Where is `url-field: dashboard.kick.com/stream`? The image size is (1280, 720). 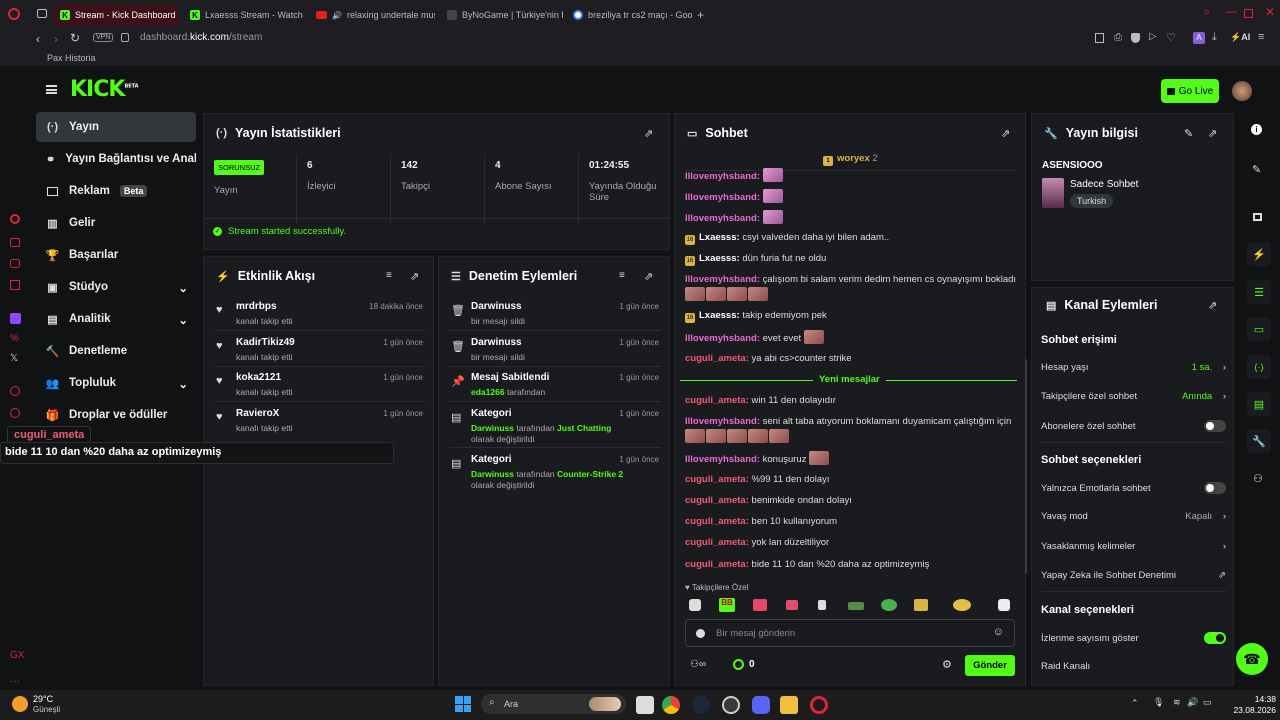 url-field: dashboard.kick.com/stream is located at coordinates (201, 37).